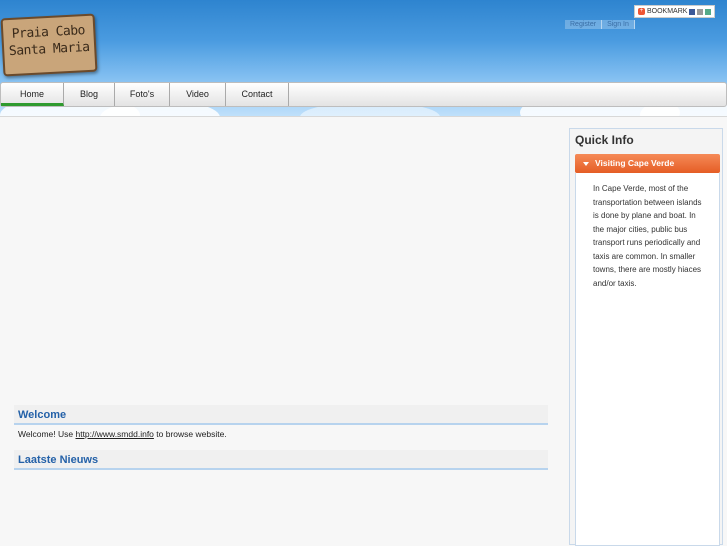 This screenshot has height=546, width=727. What do you see at coordinates (604, 140) in the screenshot?
I see `sidebar-title: Quick Info` at bounding box center [604, 140].